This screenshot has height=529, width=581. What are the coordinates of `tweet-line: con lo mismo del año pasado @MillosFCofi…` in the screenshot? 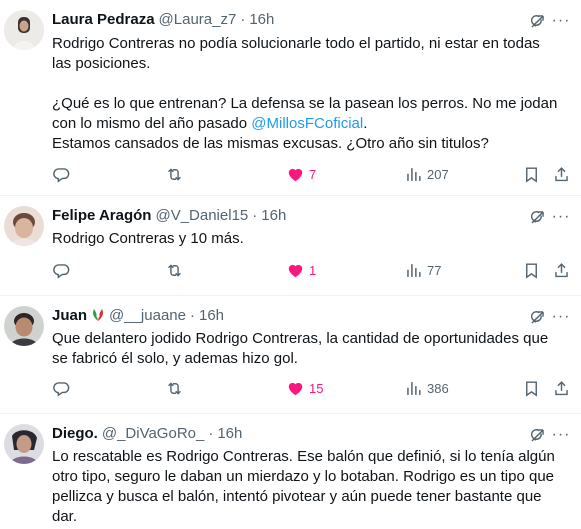 It's located at (309, 124).